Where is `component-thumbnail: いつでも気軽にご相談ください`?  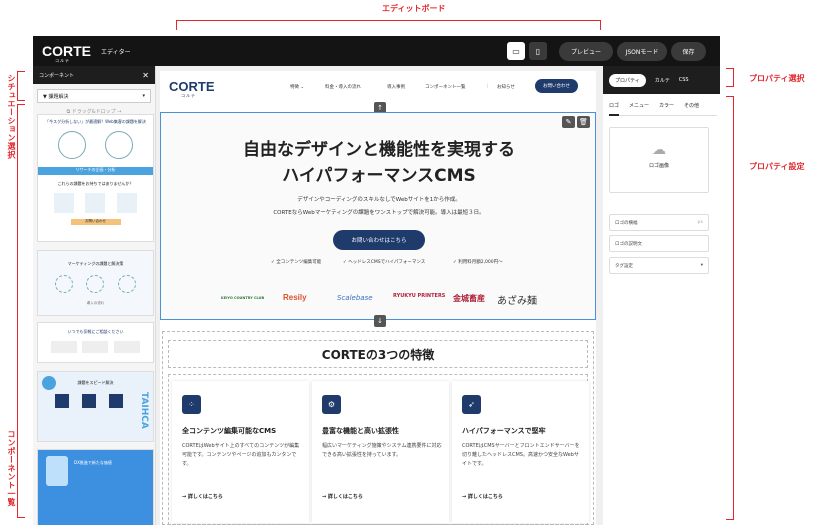 component-thumbnail: いつでも気軽にご相談ください is located at coordinates (95, 342).